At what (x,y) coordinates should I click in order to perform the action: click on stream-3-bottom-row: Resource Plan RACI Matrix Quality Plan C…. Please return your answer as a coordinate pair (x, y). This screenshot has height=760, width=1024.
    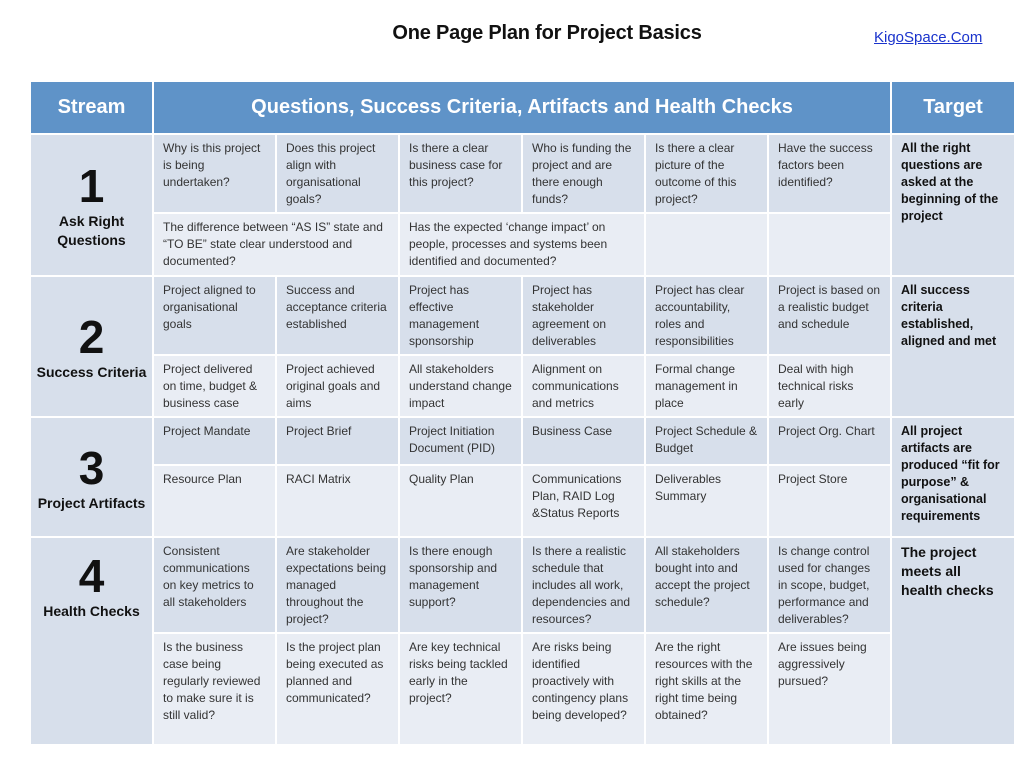
    Looking at the image, I should click on (522, 501).